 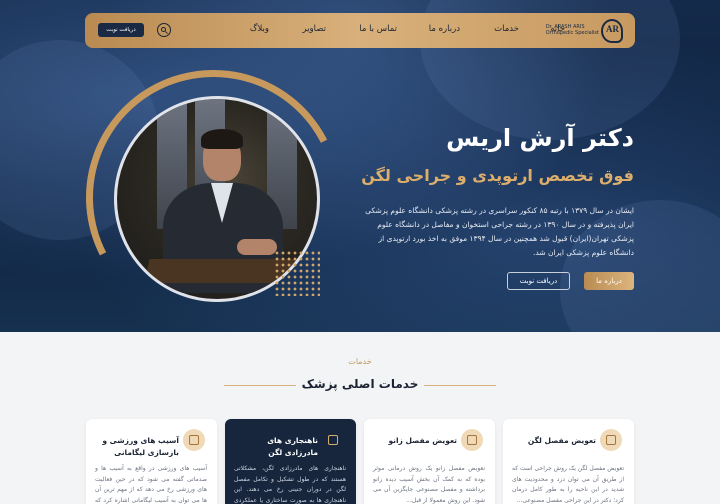 What do you see at coordinates (609, 281) in the screenshot?
I see `about-button: درباره ما` at bounding box center [609, 281].